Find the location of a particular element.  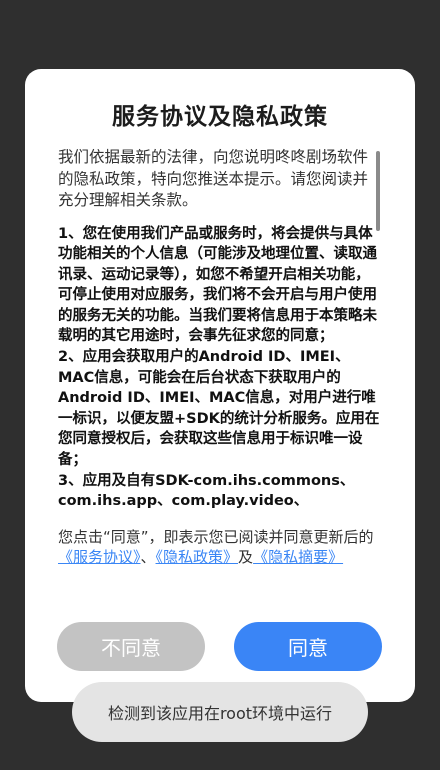

privacy-summary-link: 《隐私摘要》 is located at coordinates (298, 557).